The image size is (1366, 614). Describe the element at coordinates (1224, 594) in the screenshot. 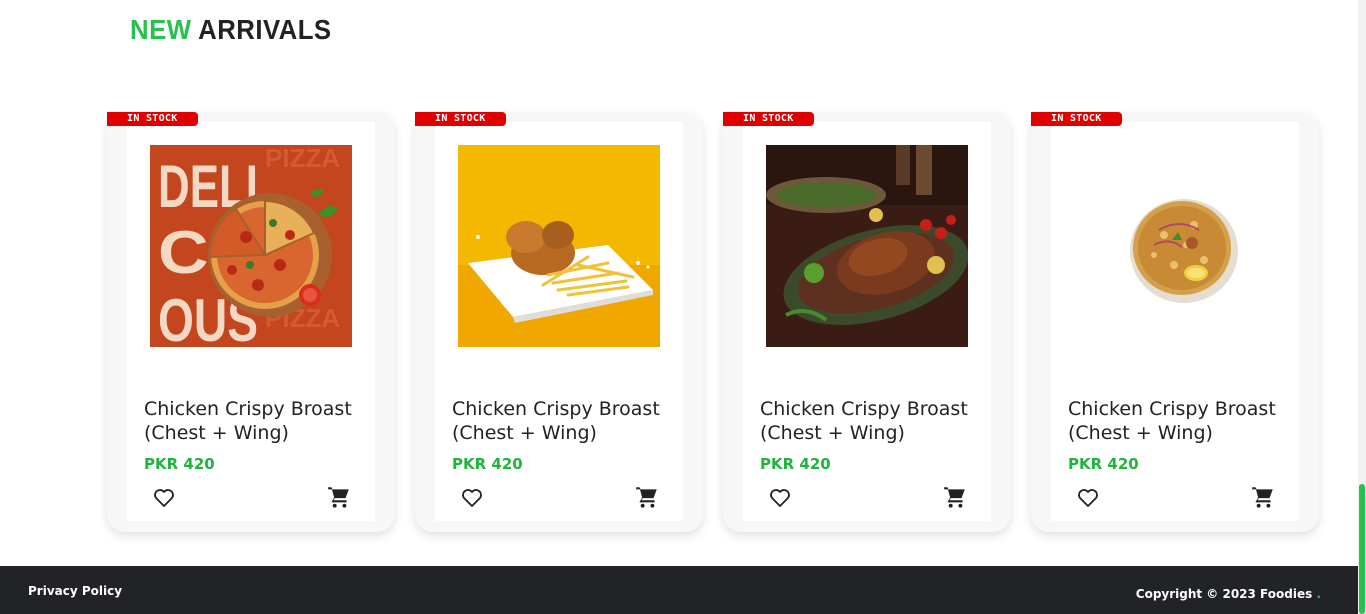

I see `copyright-label: Copyright © 2023 Foodies` at that location.